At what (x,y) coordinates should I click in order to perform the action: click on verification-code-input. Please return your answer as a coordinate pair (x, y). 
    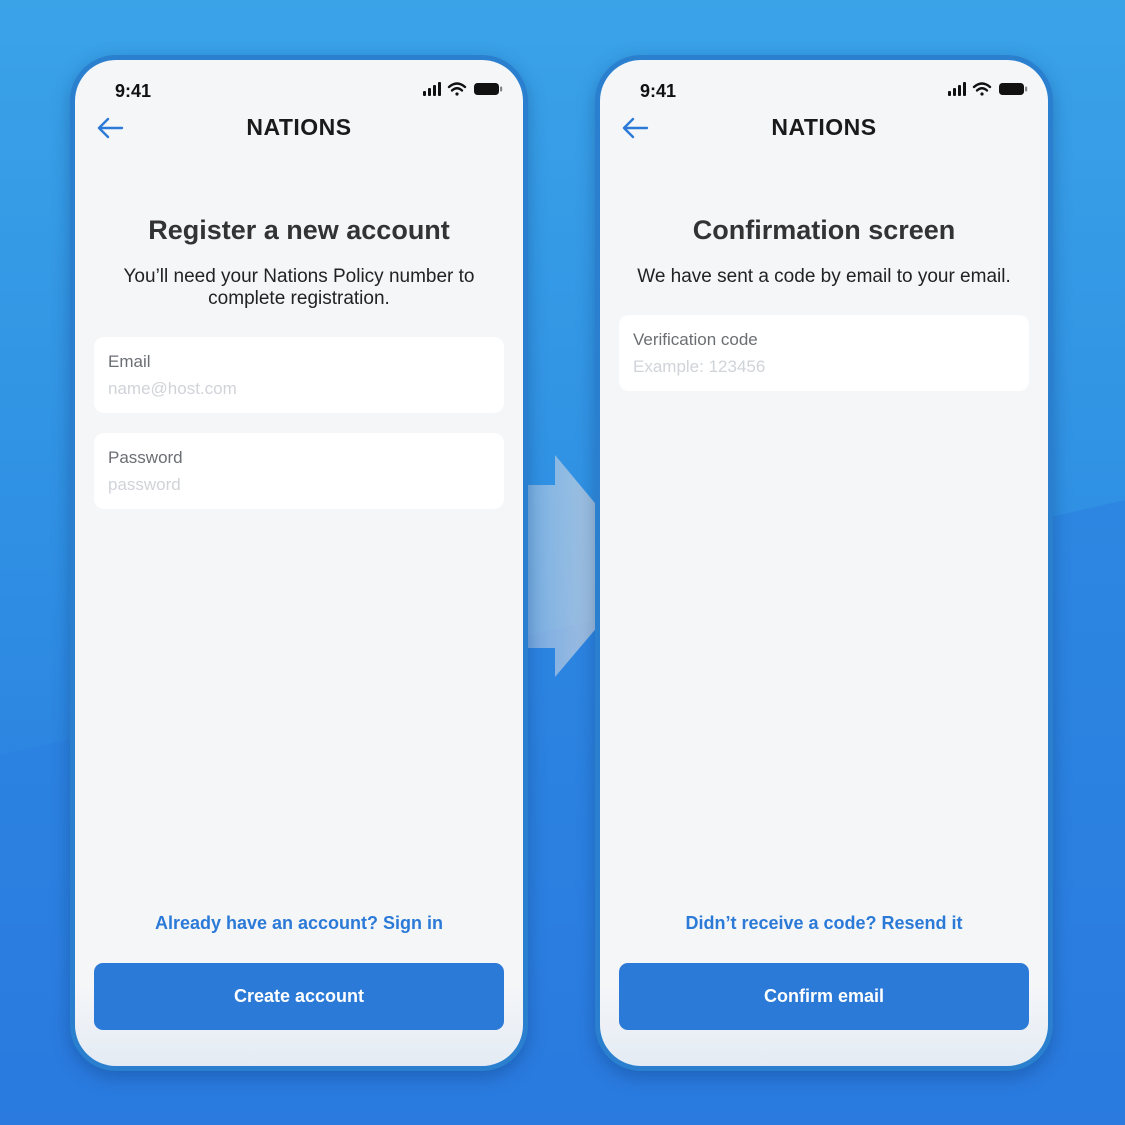
    Looking at the image, I should click on (824, 367).